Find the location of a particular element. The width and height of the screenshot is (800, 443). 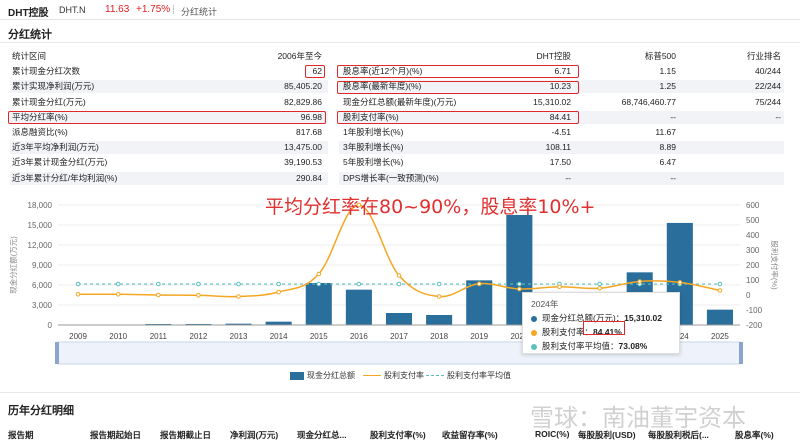

row-value-index: 8.89 is located at coordinates (667, 147).